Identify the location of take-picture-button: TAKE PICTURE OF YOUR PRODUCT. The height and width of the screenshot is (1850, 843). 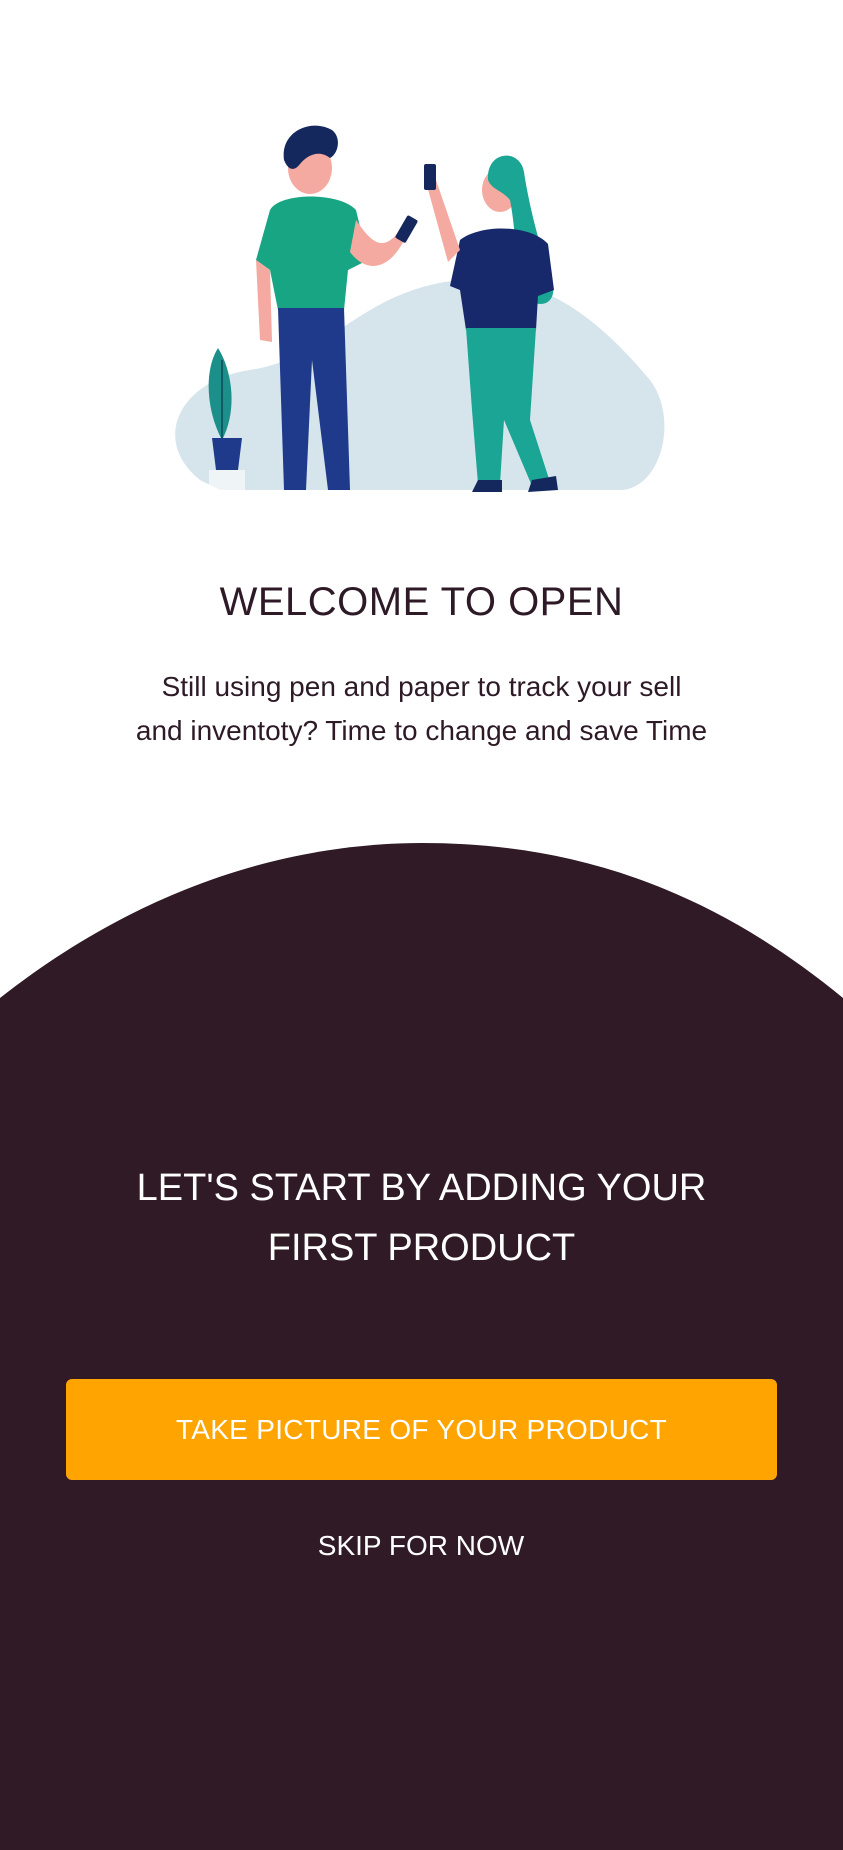
(421, 1429).